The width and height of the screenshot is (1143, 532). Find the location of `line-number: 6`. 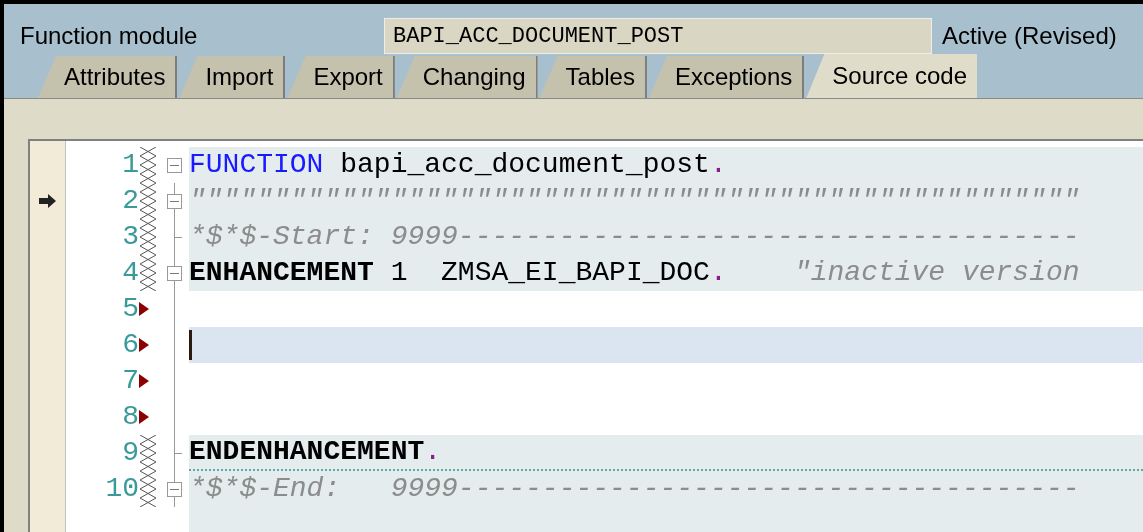

line-number: 6 is located at coordinates (130, 345).